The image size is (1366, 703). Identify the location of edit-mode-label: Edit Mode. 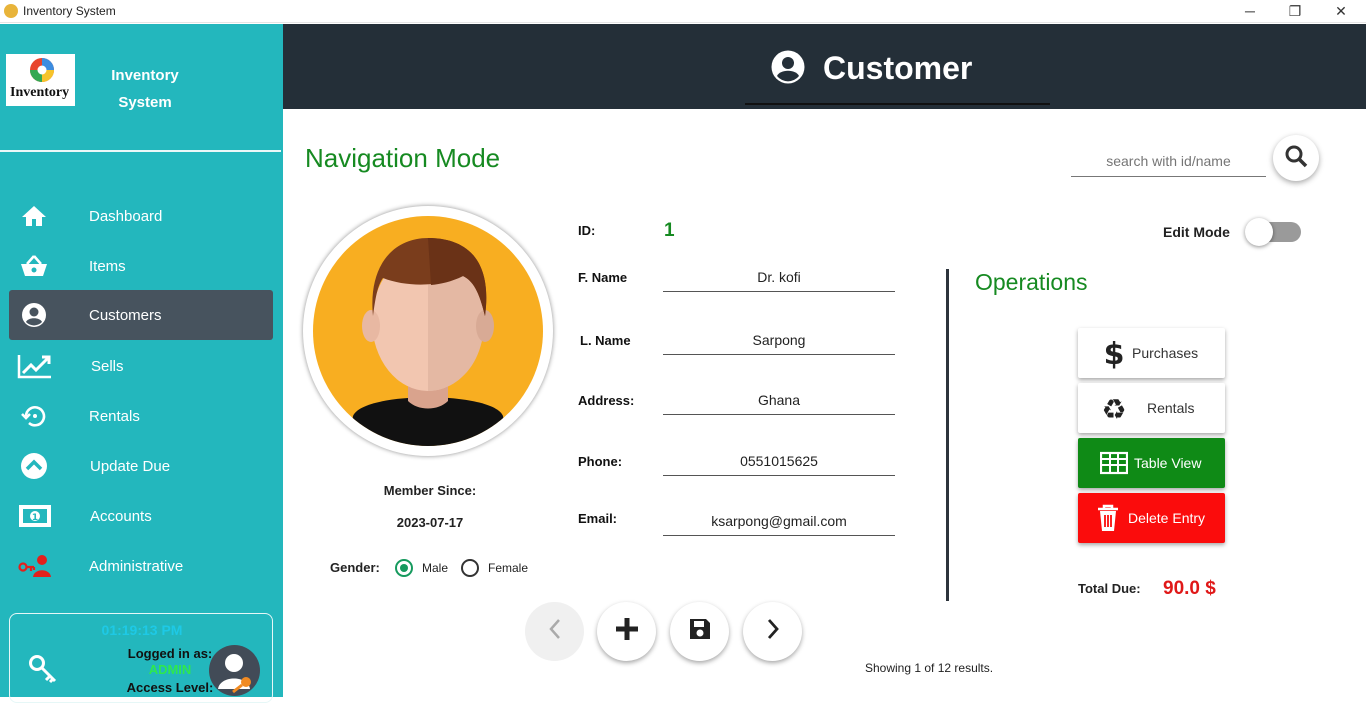
(1196, 232).